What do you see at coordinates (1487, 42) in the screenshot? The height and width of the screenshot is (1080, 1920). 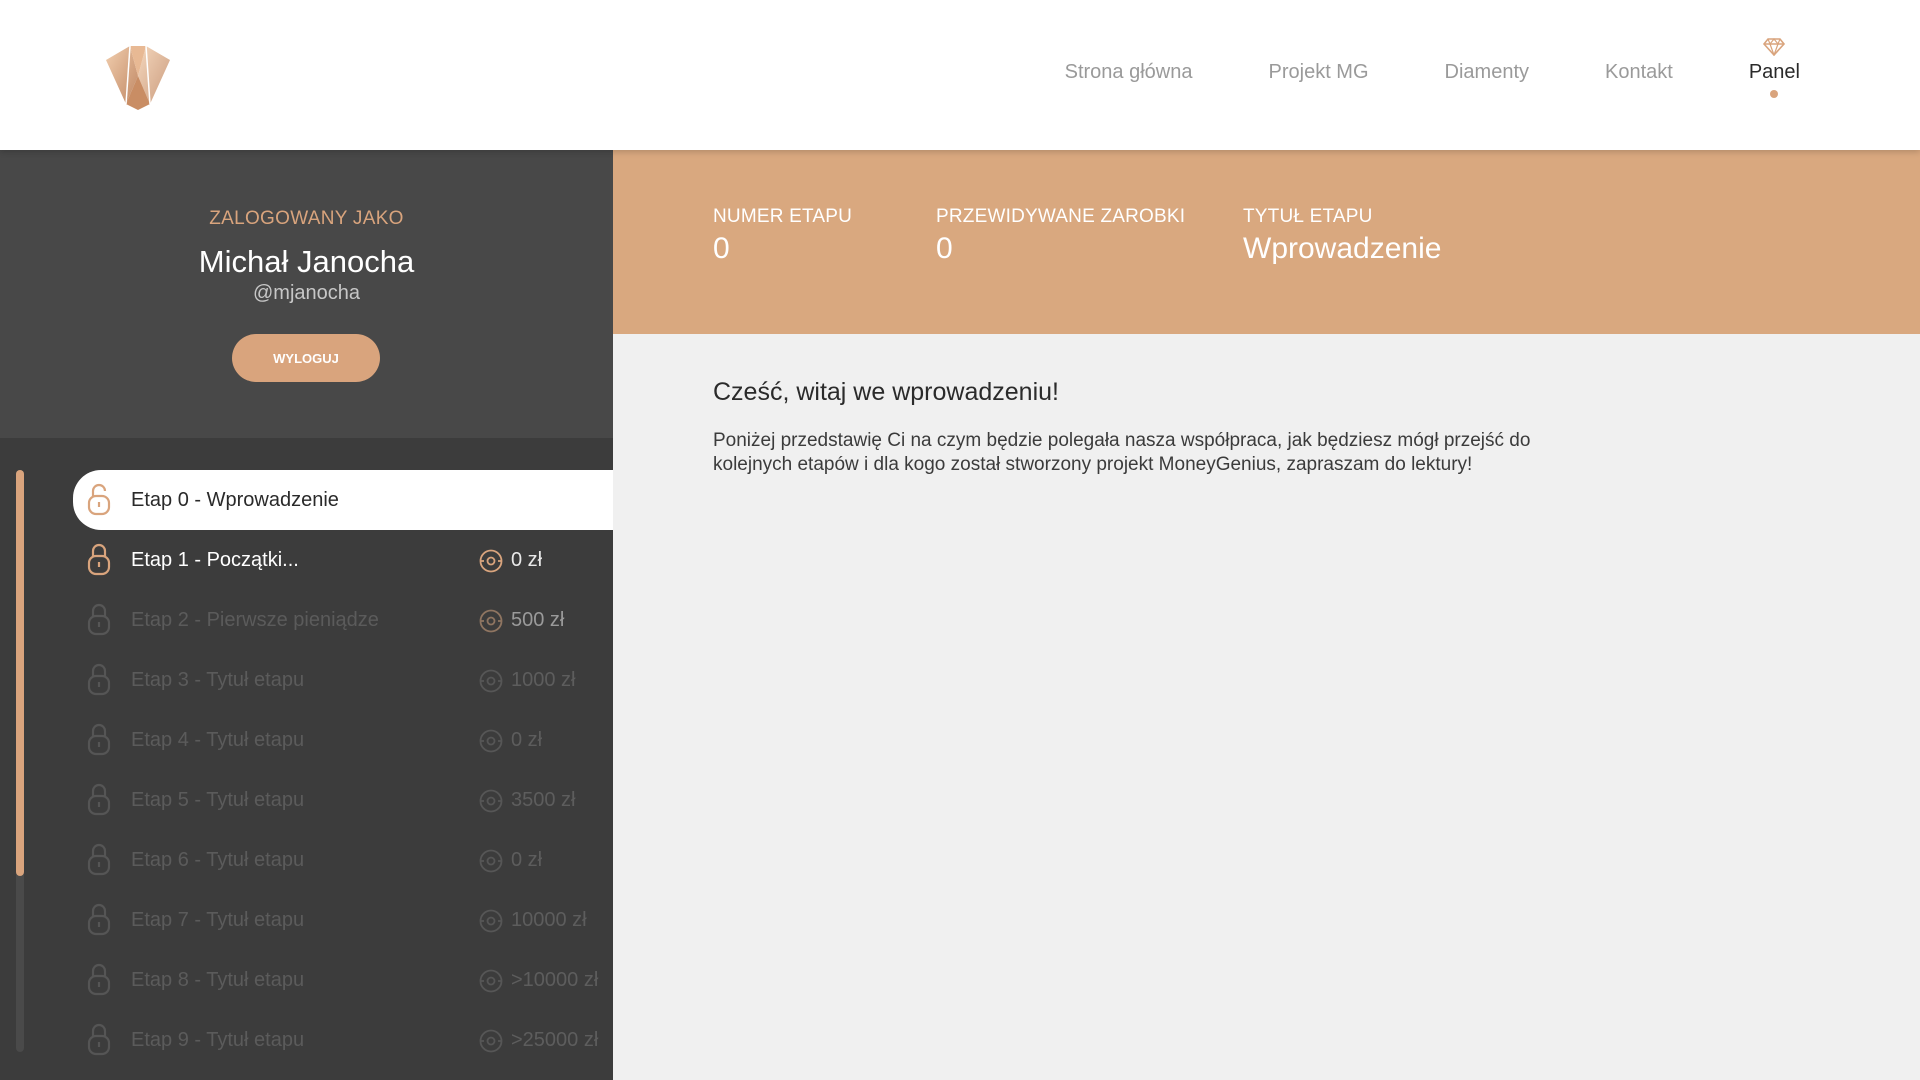 I see `nav-diamenty: Diamenty` at bounding box center [1487, 42].